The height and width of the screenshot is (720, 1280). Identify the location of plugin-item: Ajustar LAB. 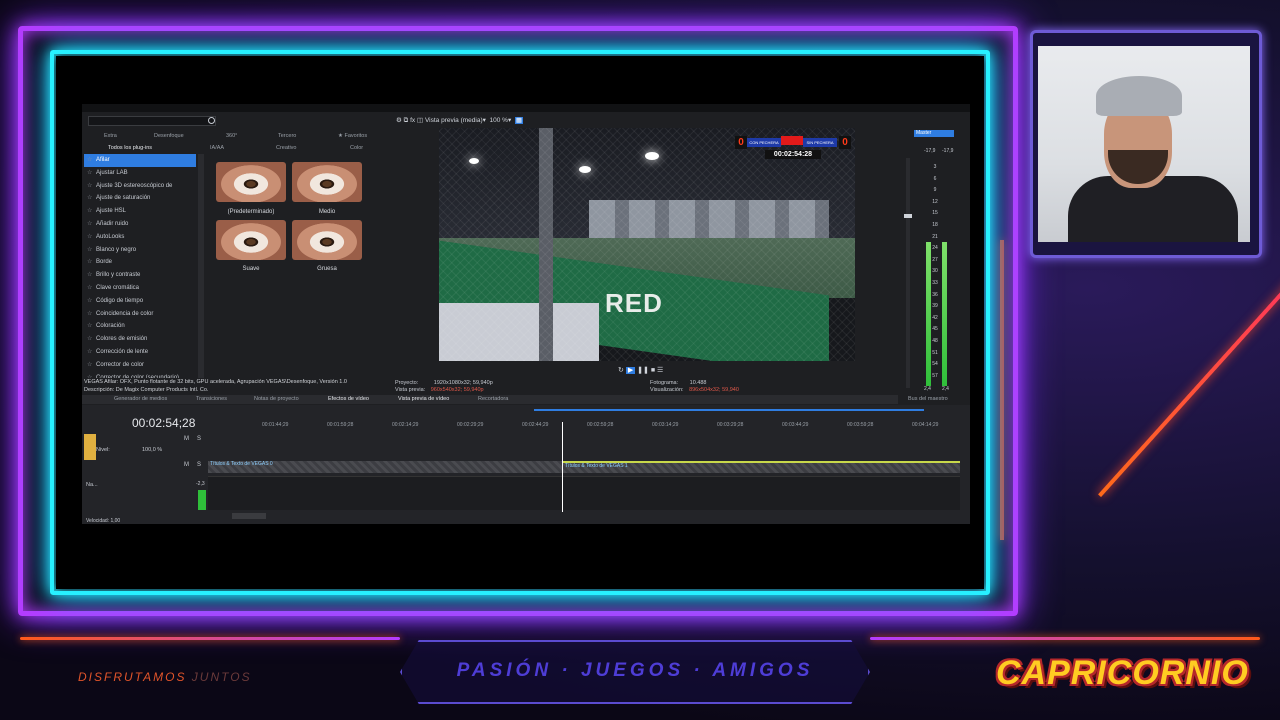
(140, 173).